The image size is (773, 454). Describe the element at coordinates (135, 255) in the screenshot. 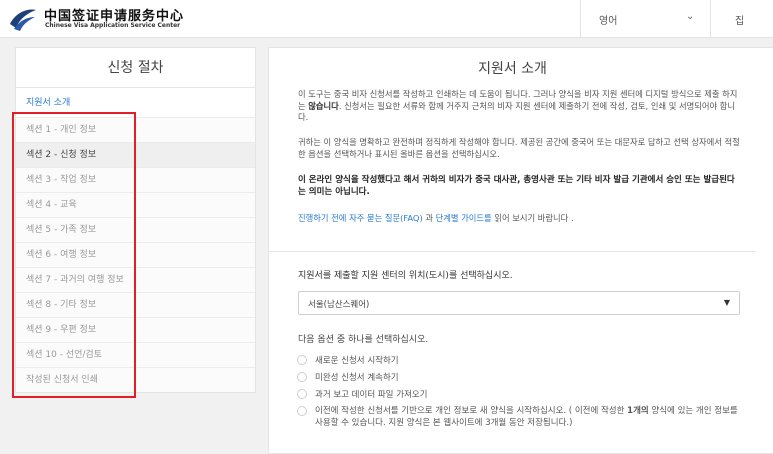

I see `sidebar-item-section-6: 섹션 6 - 여행 정보` at that location.